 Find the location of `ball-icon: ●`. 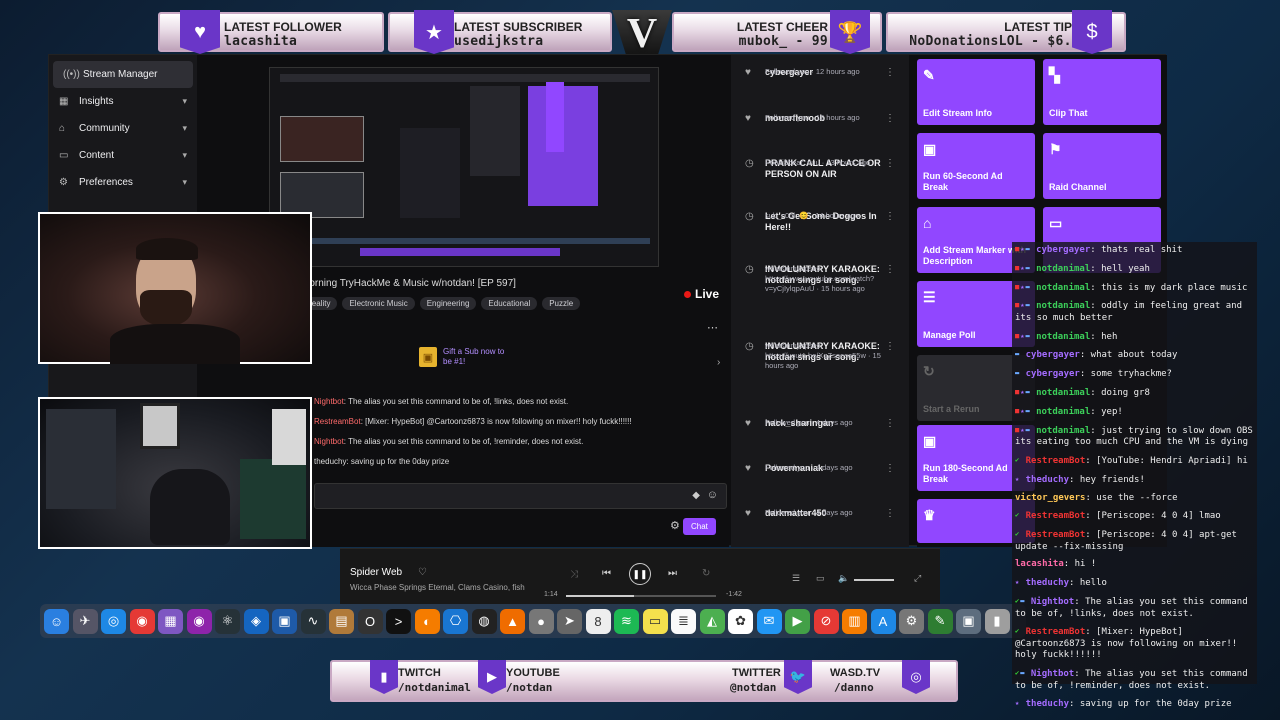

ball-icon: ● is located at coordinates (541, 621).